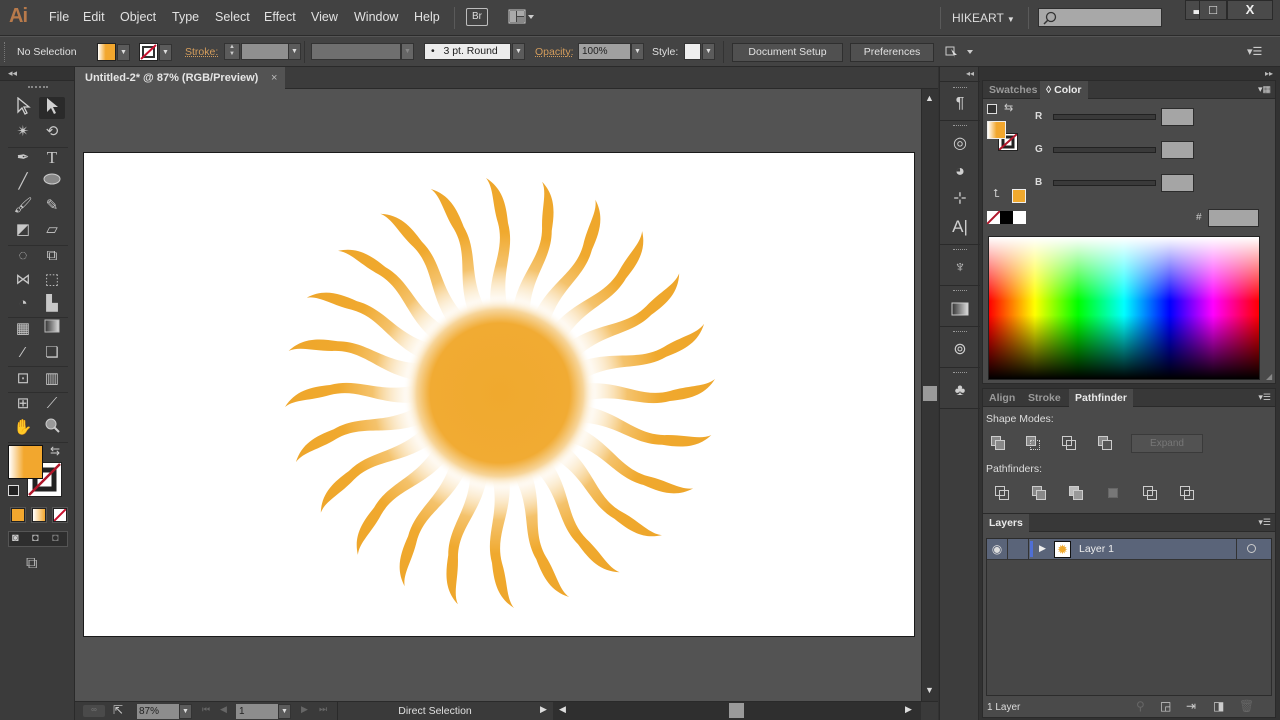  I want to click on cc-sync-icon: ∞, so click(94, 711).